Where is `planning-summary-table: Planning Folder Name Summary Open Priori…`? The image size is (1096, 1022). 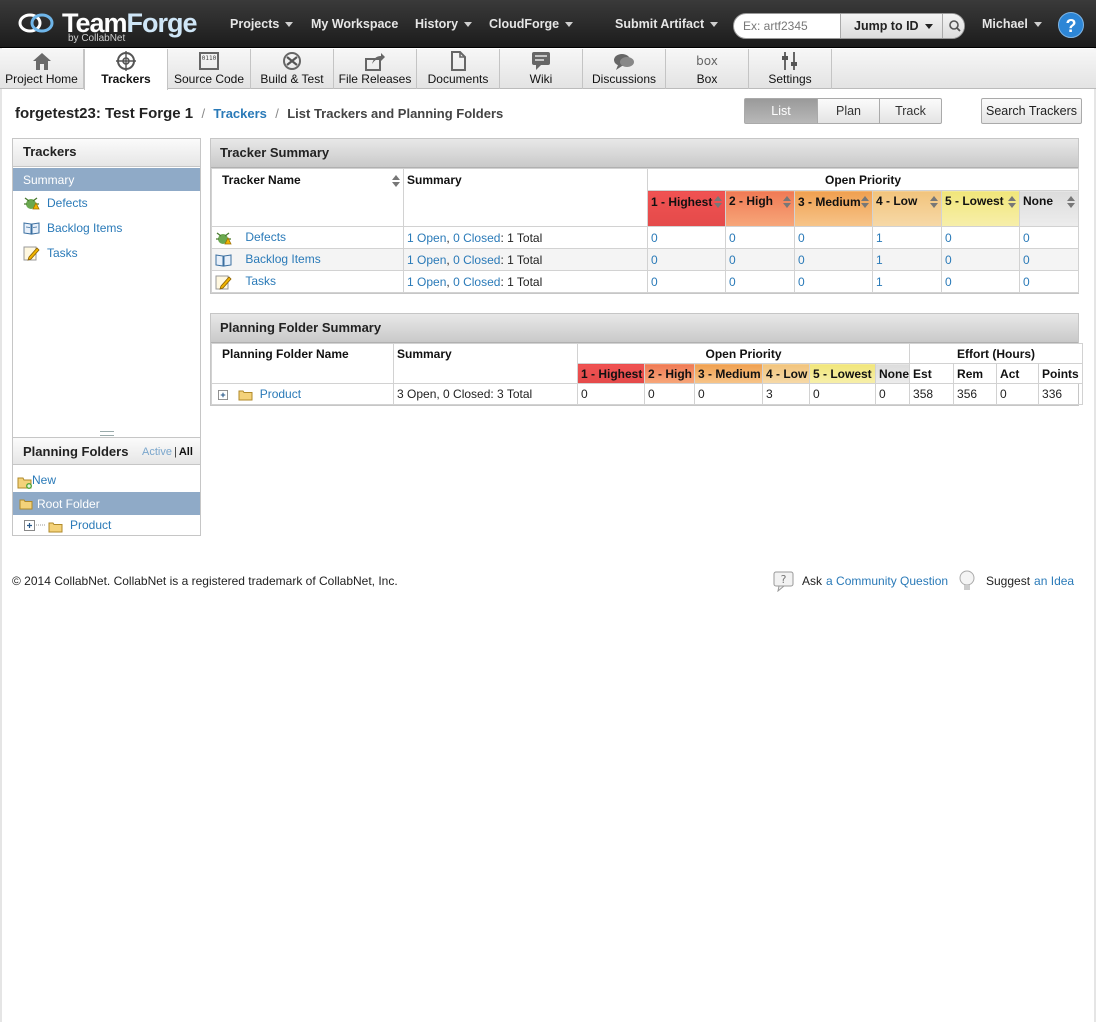
planning-summary-table: Planning Folder Name Summary Open Priori… is located at coordinates (647, 374).